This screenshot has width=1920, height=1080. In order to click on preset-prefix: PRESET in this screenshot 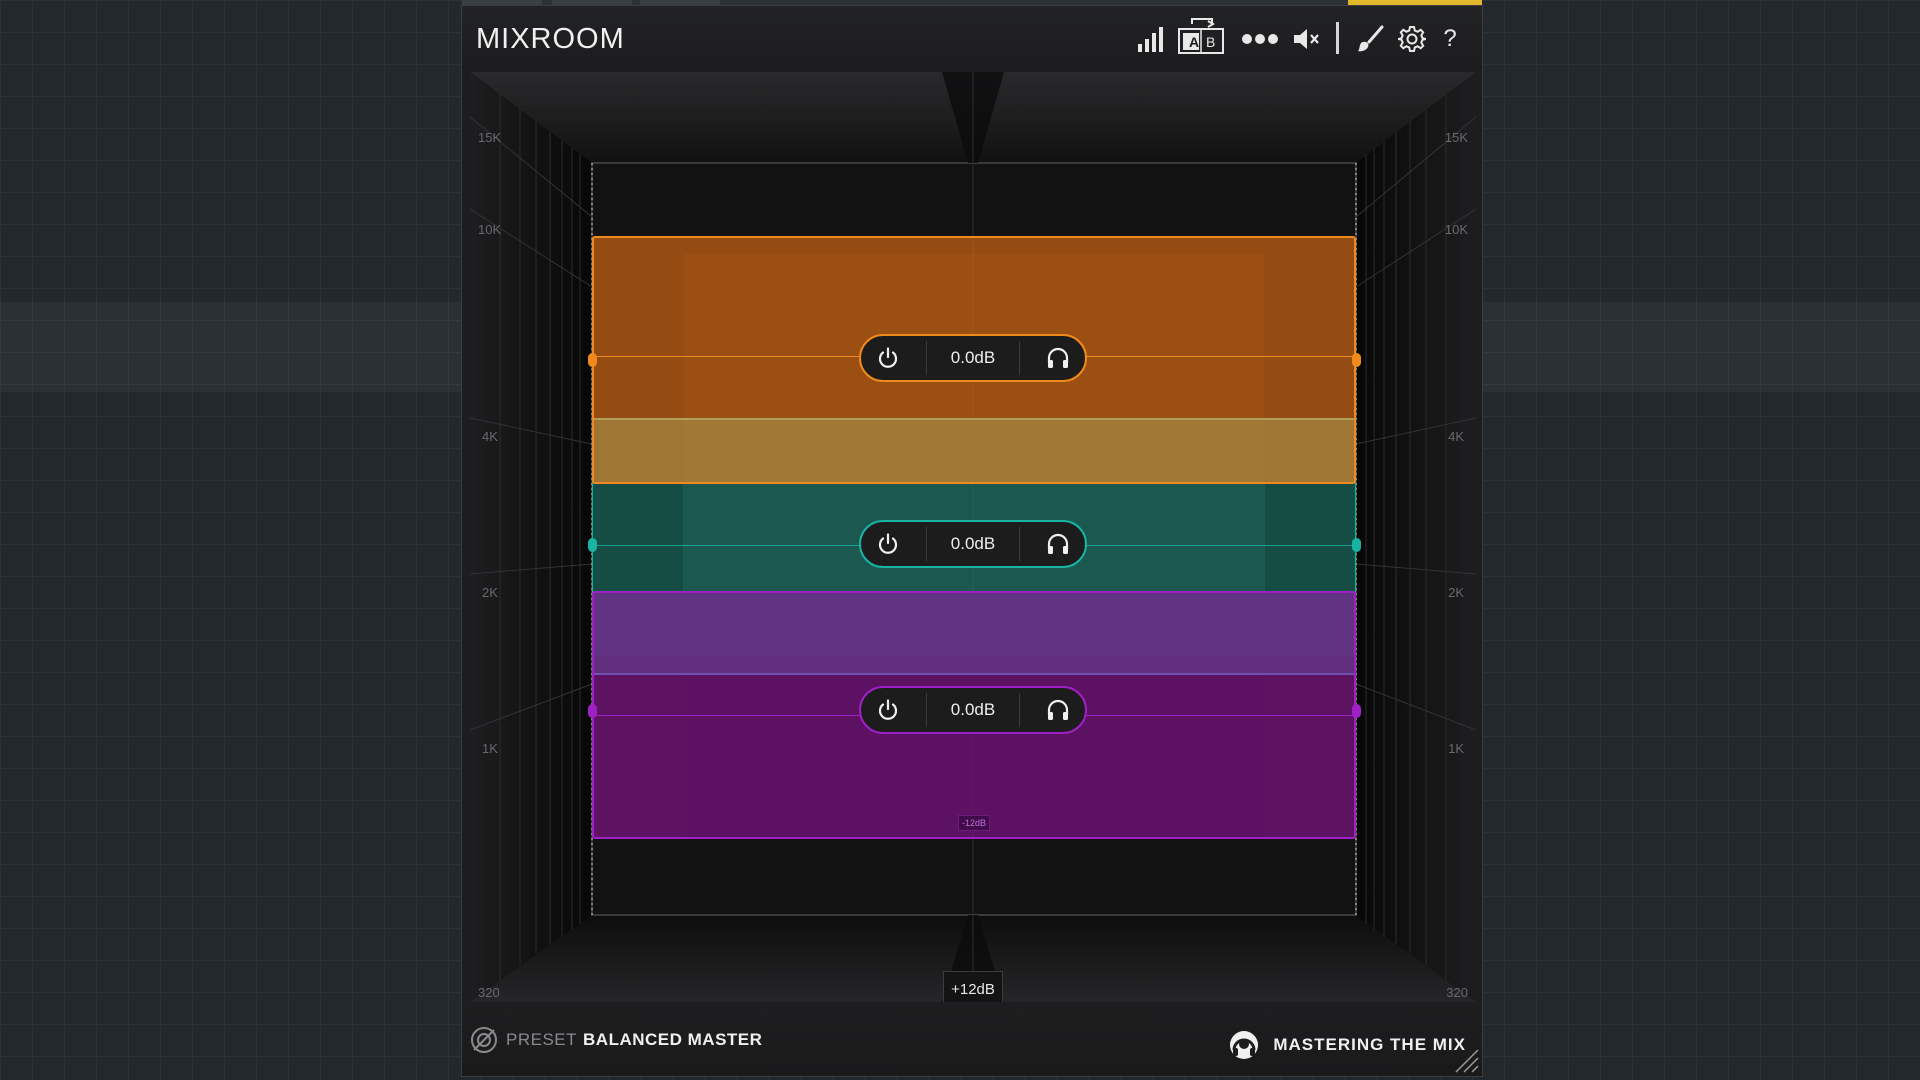, I will do `click(542, 1039)`.